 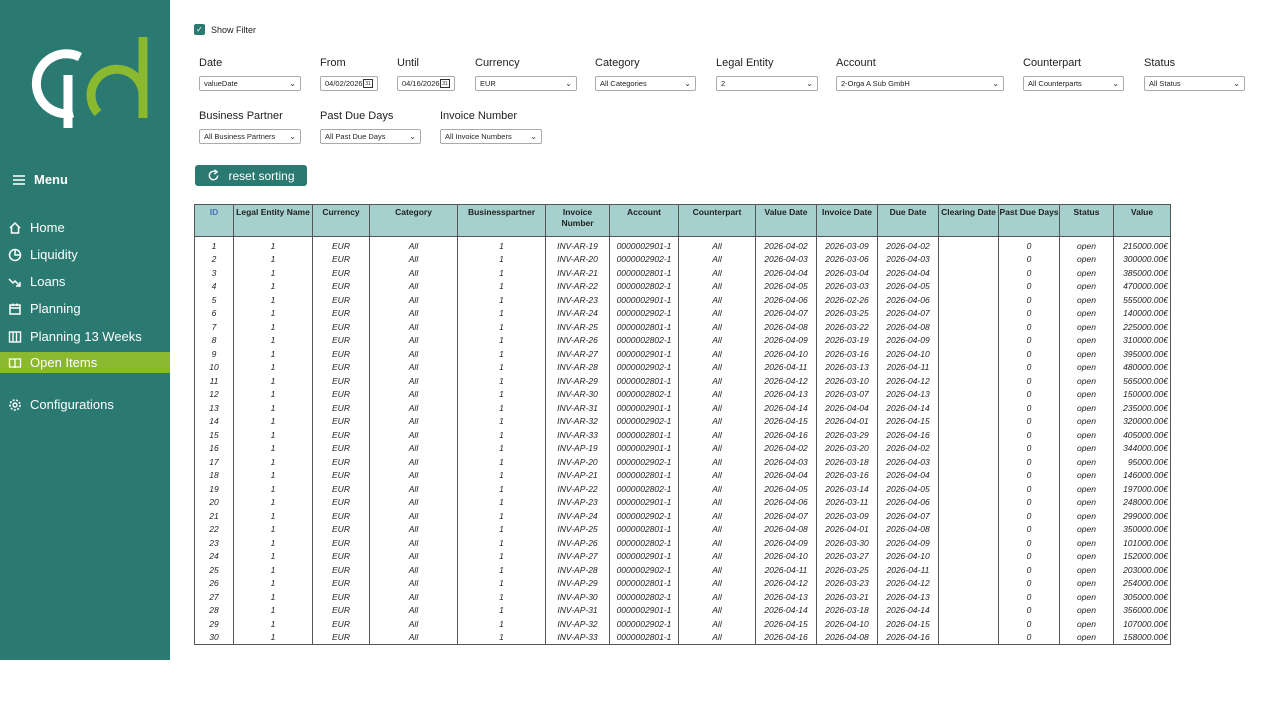 I want to click on nav-item-label: Liquidity, so click(x=54, y=254).